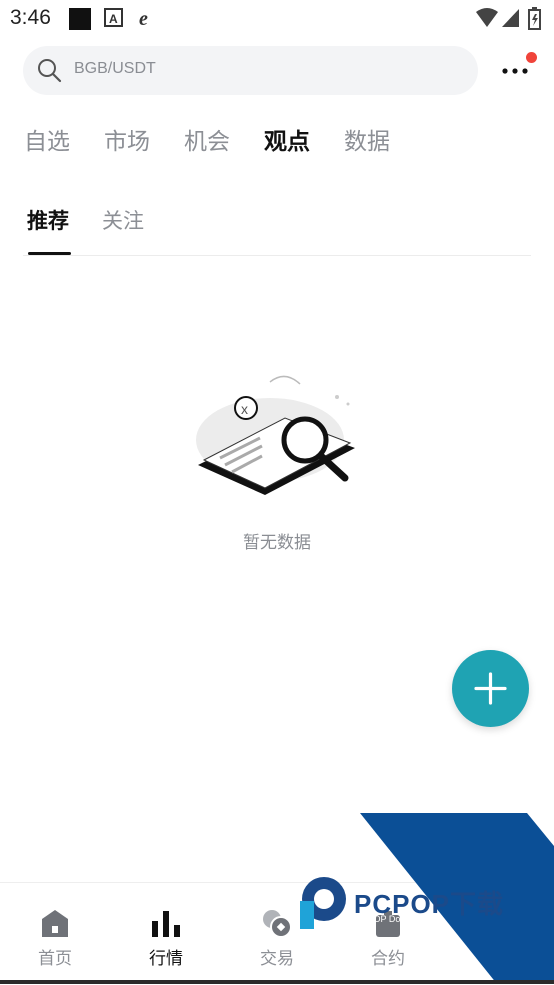 This screenshot has width=554, height=985. I want to click on tab-market: 市场, so click(127, 139).